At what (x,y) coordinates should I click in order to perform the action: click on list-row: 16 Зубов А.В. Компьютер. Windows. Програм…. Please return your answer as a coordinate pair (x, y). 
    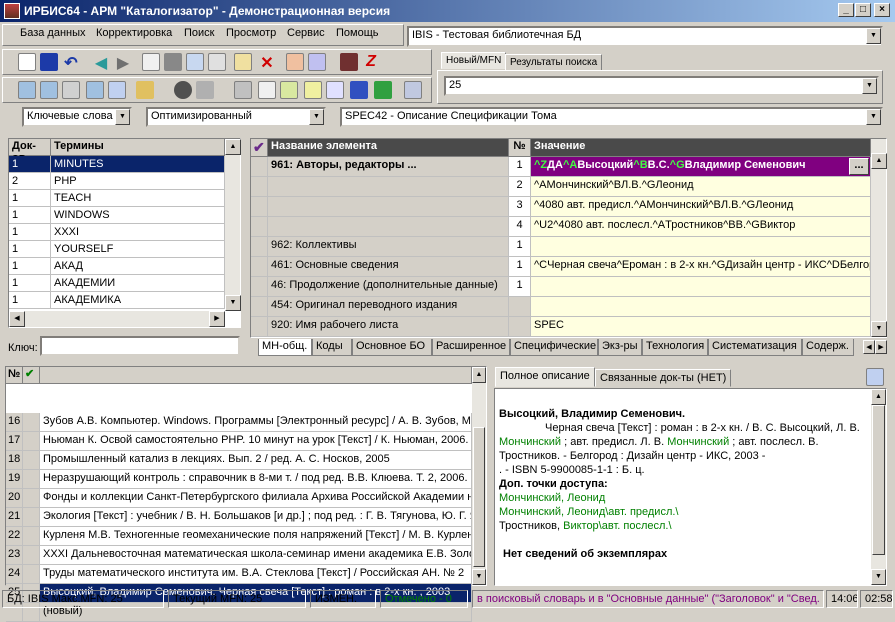
    Looking at the image, I should click on (239, 422).